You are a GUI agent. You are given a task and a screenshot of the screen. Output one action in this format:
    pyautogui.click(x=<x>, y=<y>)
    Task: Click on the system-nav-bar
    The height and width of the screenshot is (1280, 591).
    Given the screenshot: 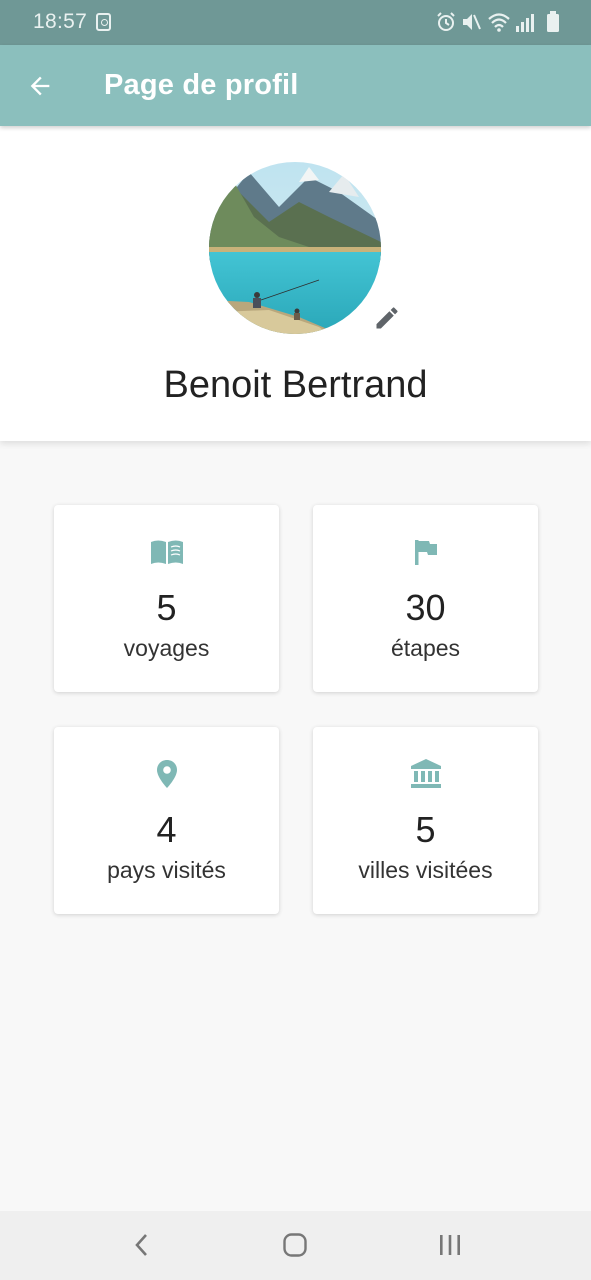 What is the action you would take?
    pyautogui.click(x=295, y=1245)
    